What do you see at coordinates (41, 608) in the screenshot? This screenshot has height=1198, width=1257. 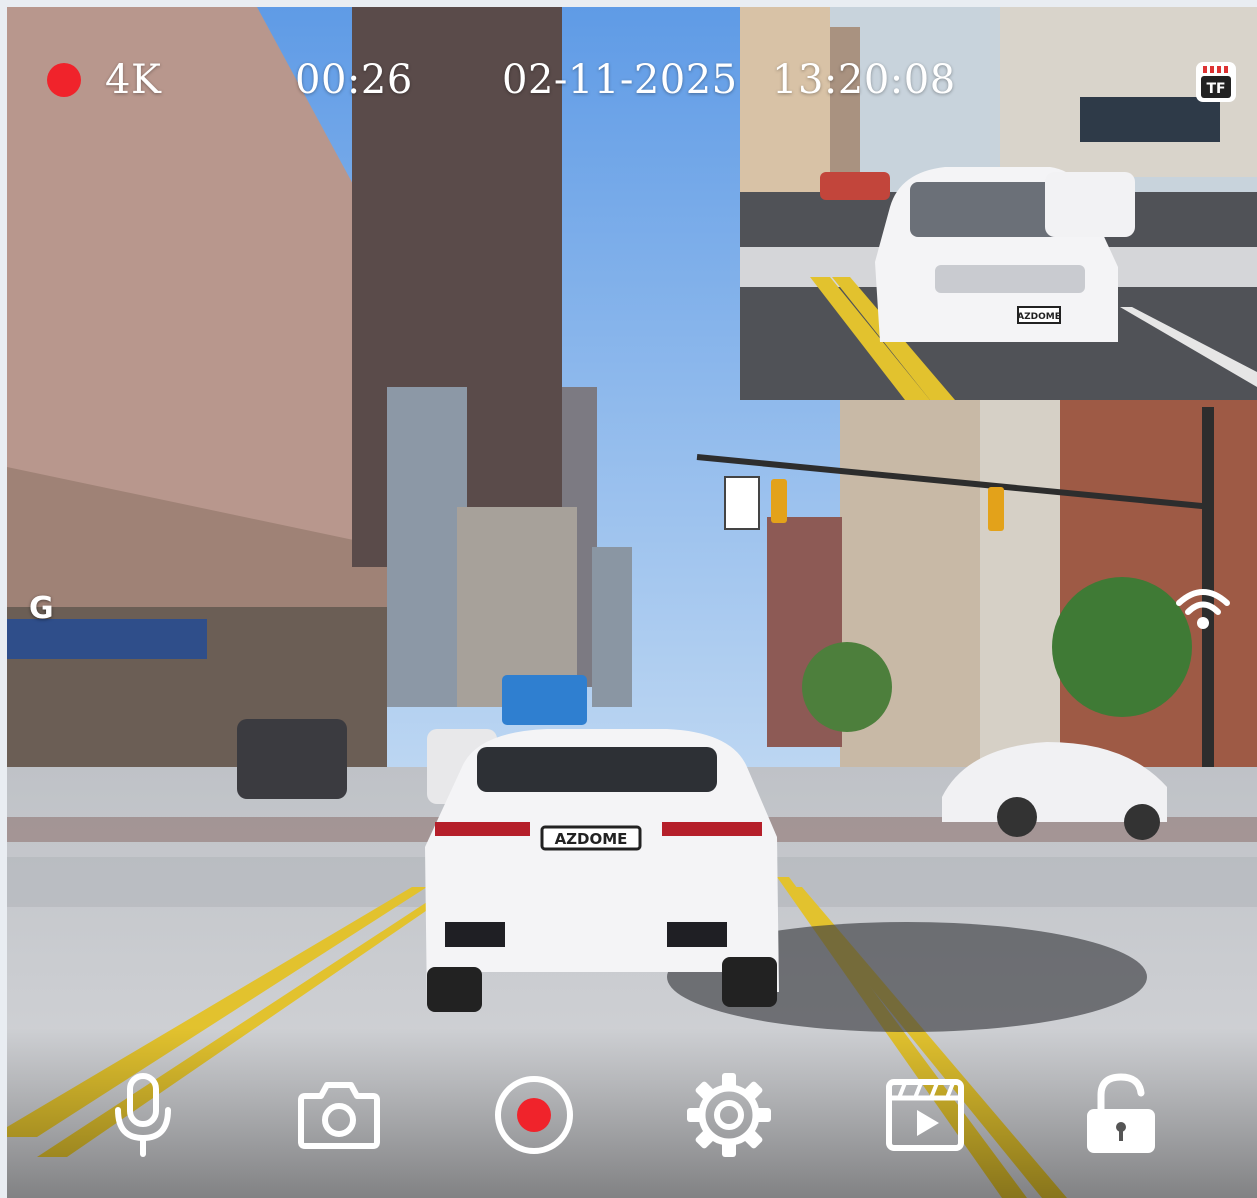 I see `gps-indicator: G` at bounding box center [41, 608].